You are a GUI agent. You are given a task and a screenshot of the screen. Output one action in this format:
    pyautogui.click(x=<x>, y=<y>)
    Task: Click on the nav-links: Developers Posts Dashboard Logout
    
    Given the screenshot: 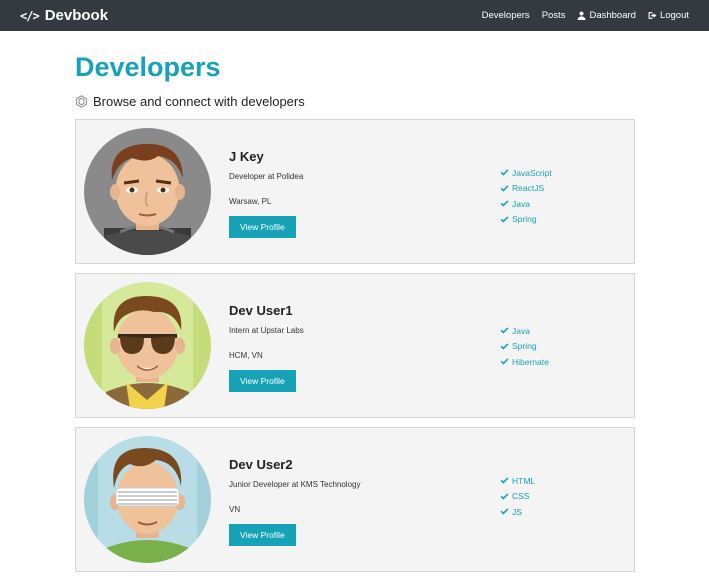 What is the action you would take?
    pyautogui.click(x=585, y=15)
    